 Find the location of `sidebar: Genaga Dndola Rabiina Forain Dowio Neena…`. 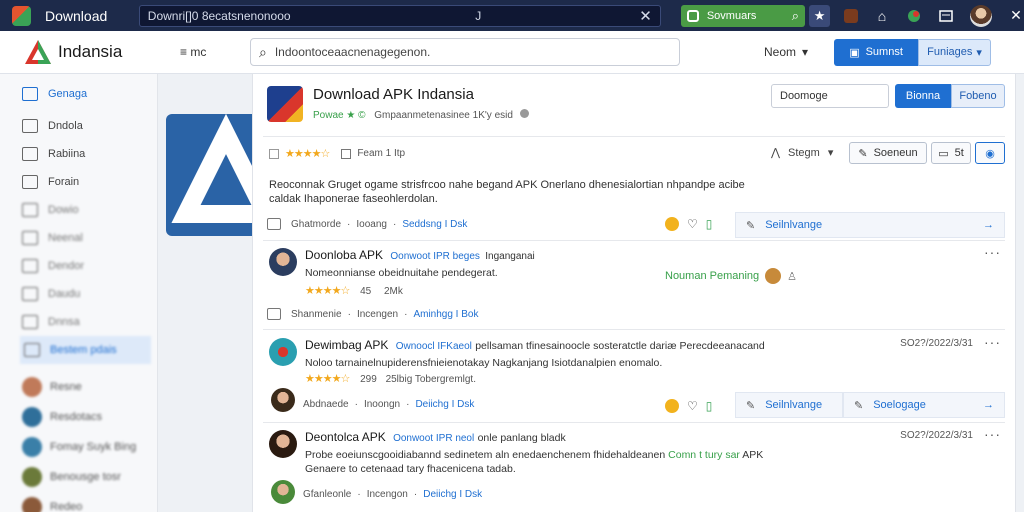

sidebar: Genaga Dndola Rabiina Forain Dowio Neena… is located at coordinates (79, 293).